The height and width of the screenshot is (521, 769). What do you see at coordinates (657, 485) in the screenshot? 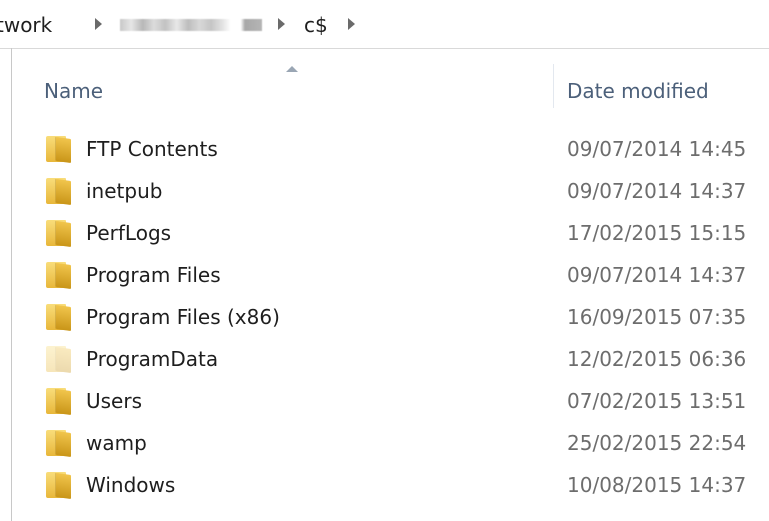
I see `file-date-modified: 10/08/2015 14:37` at bounding box center [657, 485].